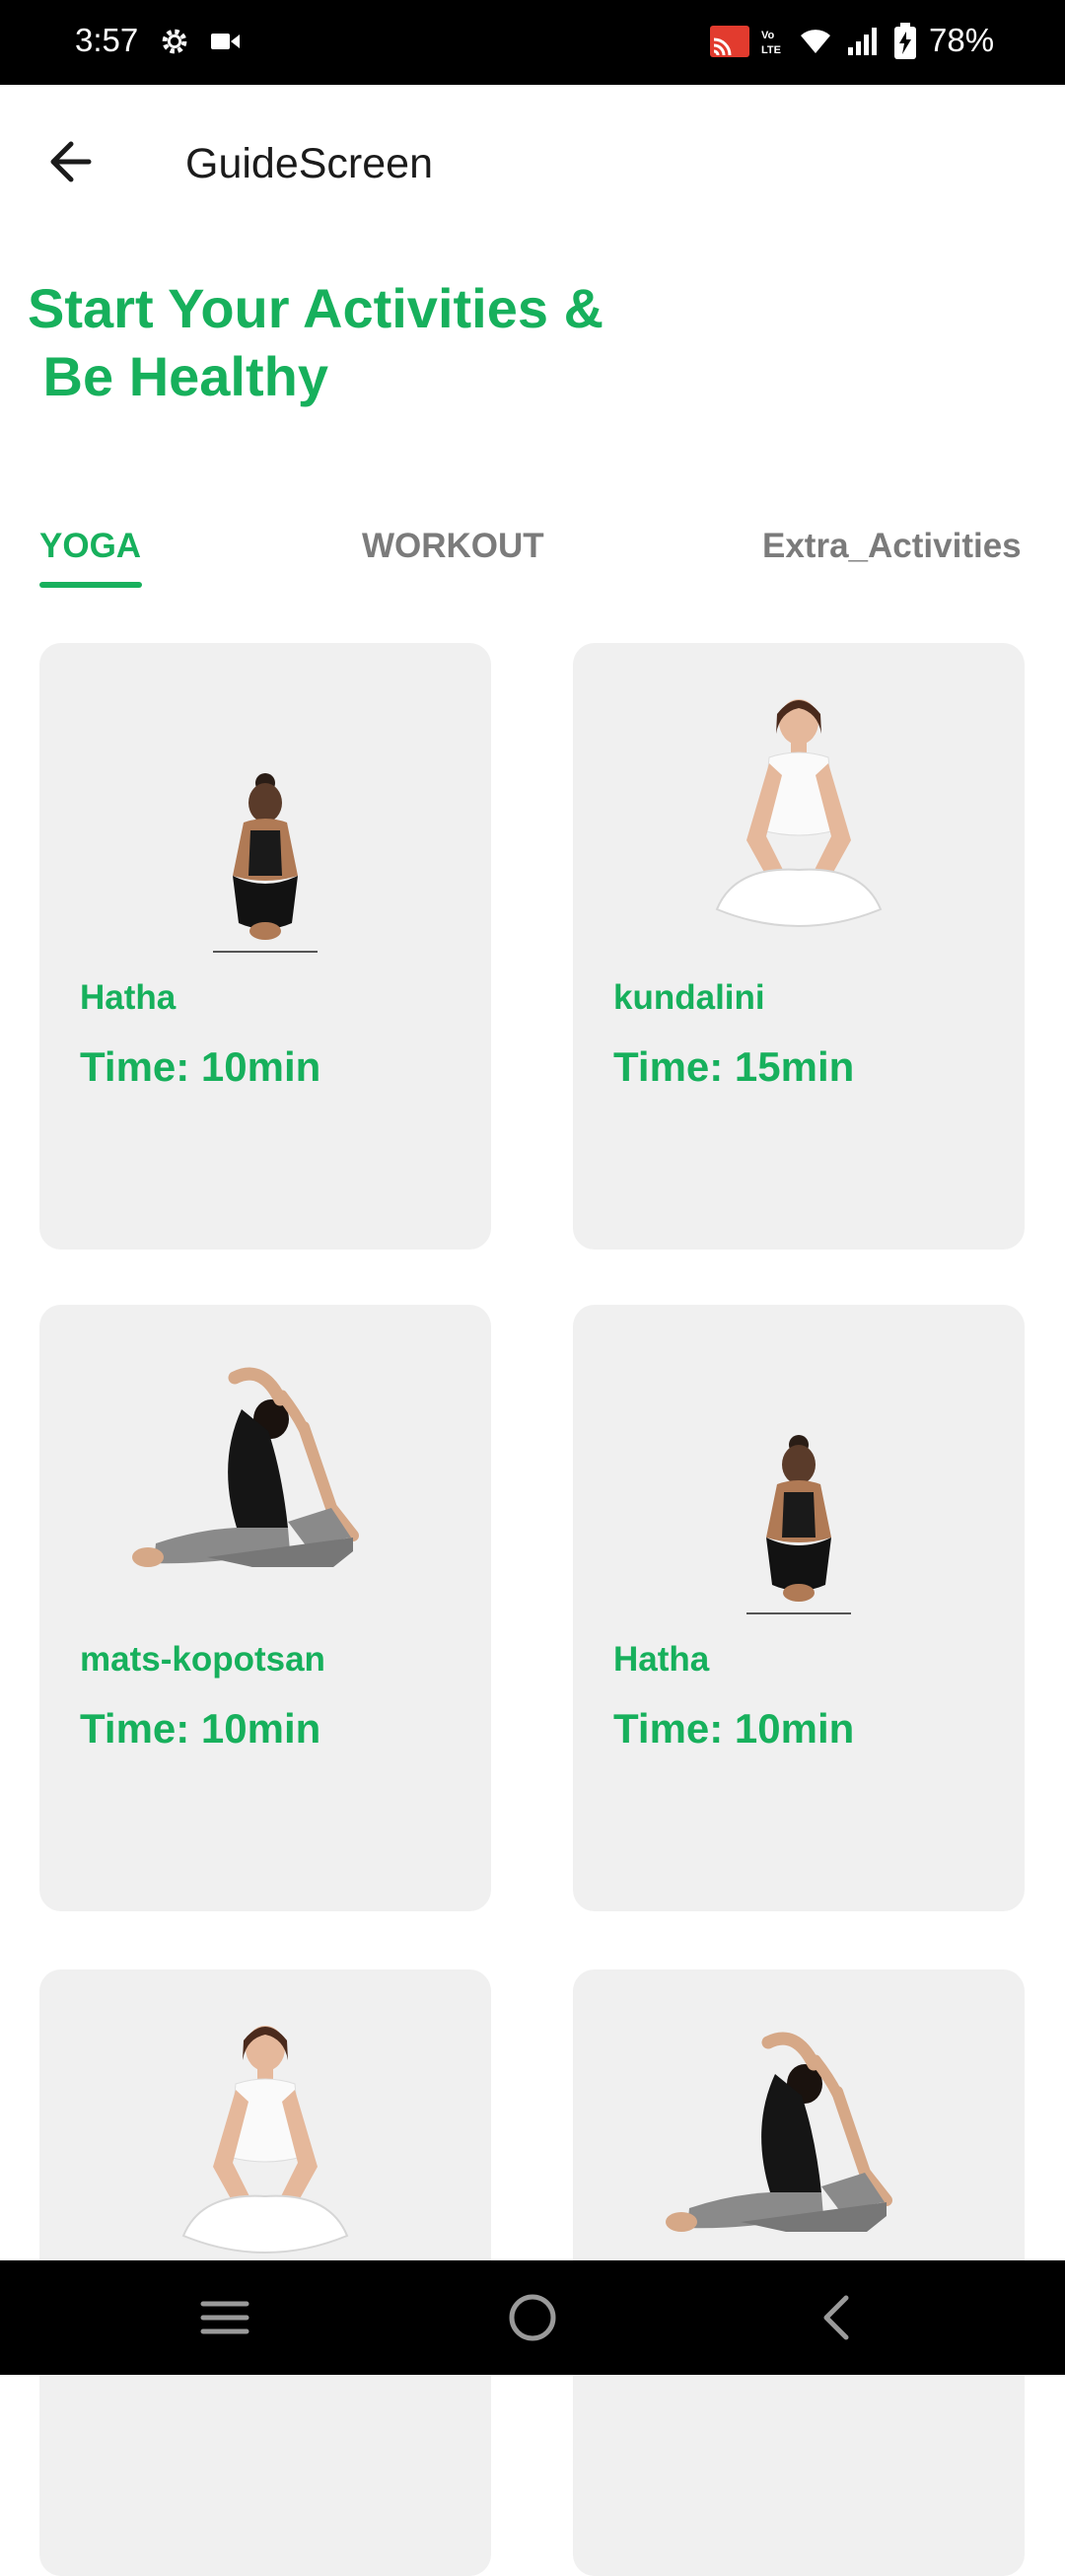 Image resolution: width=1065 pixels, height=2576 pixels. What do you see at coordinates (226, 41) in the screenshot?
I see `video-icon` at bounding box center [226, 41].